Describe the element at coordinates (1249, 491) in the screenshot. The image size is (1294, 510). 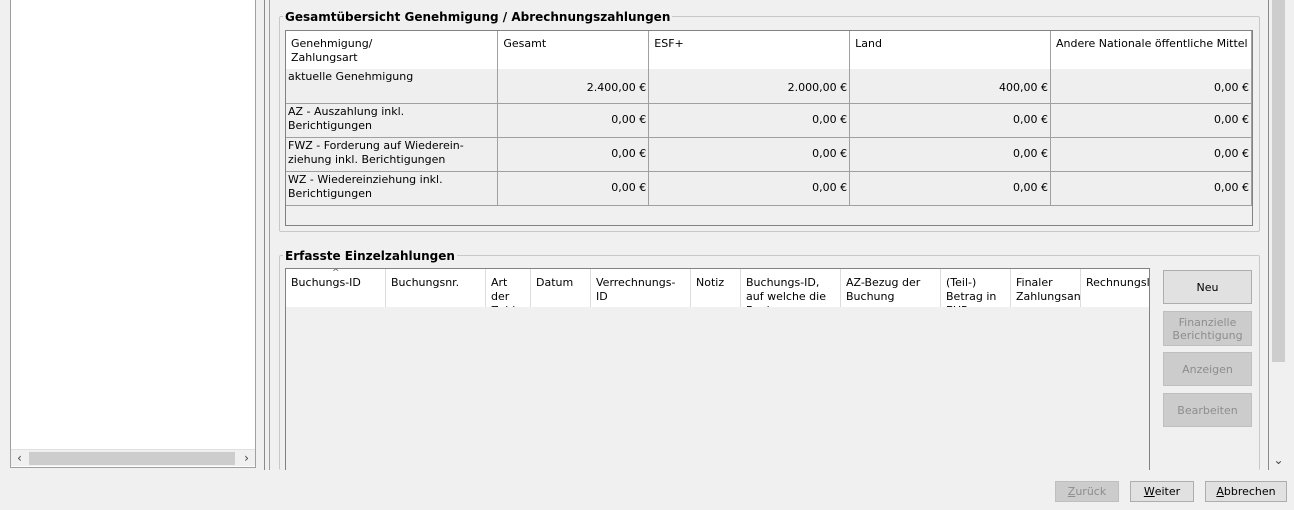
I see `button-label-rest: bbrechen` at that location.